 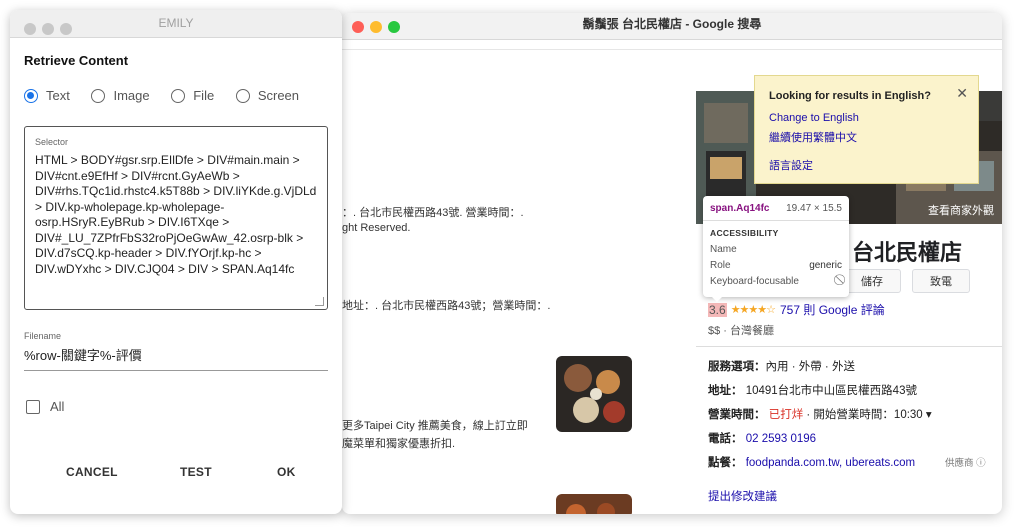 I want to click on radio-selected-icon, so click(x=31, y=95).